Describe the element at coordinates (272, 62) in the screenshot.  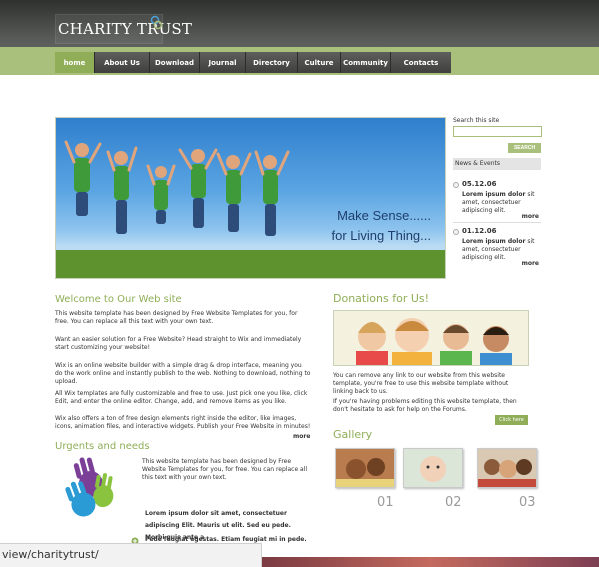
I see `nav-directory: Directory` at that location.